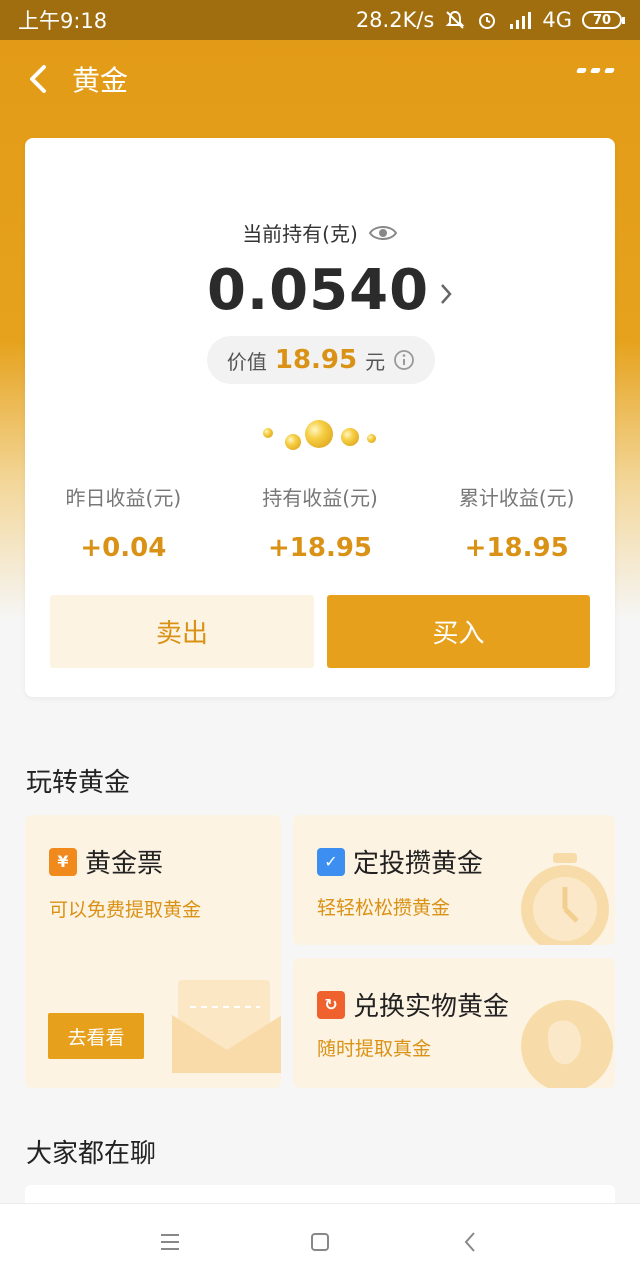 The height and width of the screenshot is (1280, 640). Describe the element at coordinates (320, 498) in the screenshot. I see `stat-label: 持有收益(元)` at that location.